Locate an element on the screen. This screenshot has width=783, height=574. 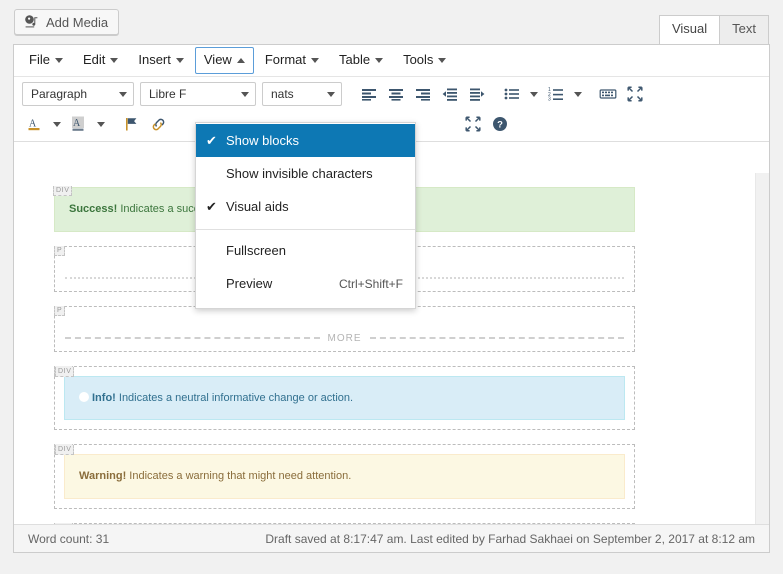
chevron-up-icon is located at coordinates (240, 60).